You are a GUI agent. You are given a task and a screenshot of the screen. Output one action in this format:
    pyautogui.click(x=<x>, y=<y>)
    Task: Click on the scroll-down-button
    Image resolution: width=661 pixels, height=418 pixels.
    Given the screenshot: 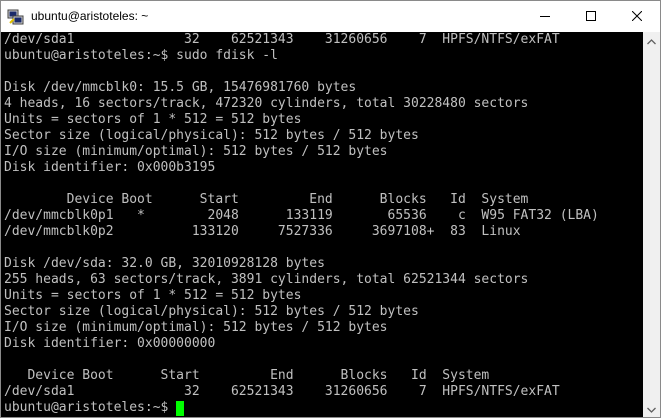 What is the action you would take?
    pyautogui.click(x=651, y=408)
    